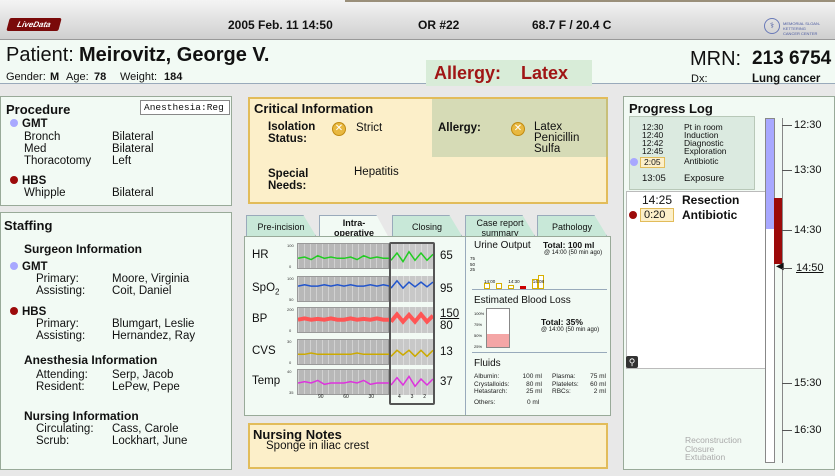  I want to click on fluid-value: 25 ml, so click(534, 391).